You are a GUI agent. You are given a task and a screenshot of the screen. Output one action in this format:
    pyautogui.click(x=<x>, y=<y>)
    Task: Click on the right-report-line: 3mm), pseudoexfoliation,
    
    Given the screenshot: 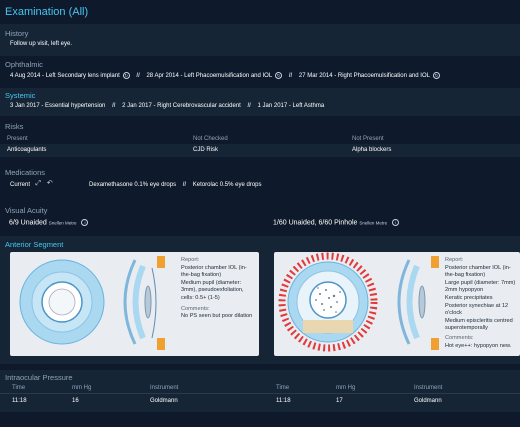 What is the action you would take?
    pyautogui.click(x=212, y=290)
    